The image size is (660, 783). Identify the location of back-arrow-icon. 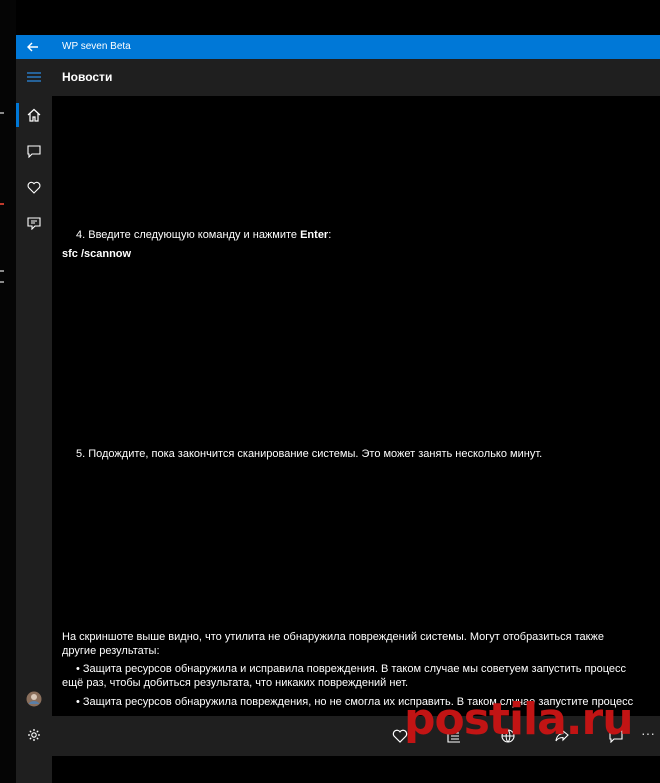
(32, 47).